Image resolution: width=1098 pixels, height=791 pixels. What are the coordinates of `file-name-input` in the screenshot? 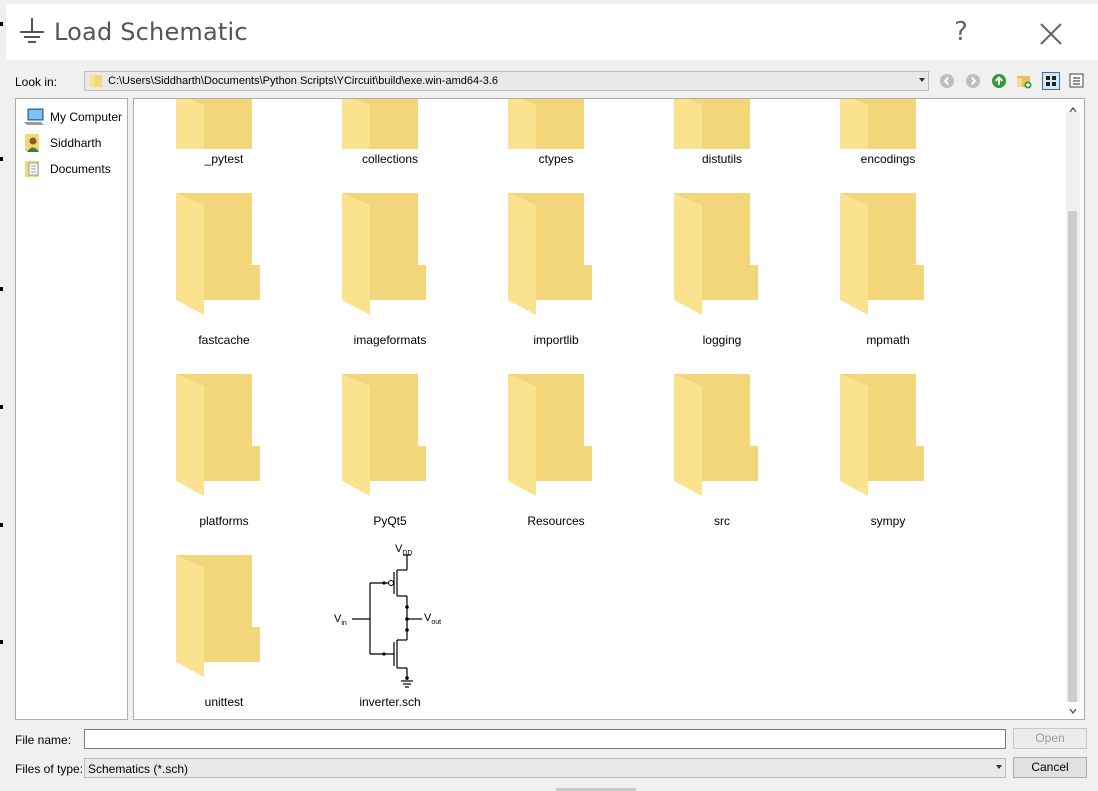 It's located at (545, 739).